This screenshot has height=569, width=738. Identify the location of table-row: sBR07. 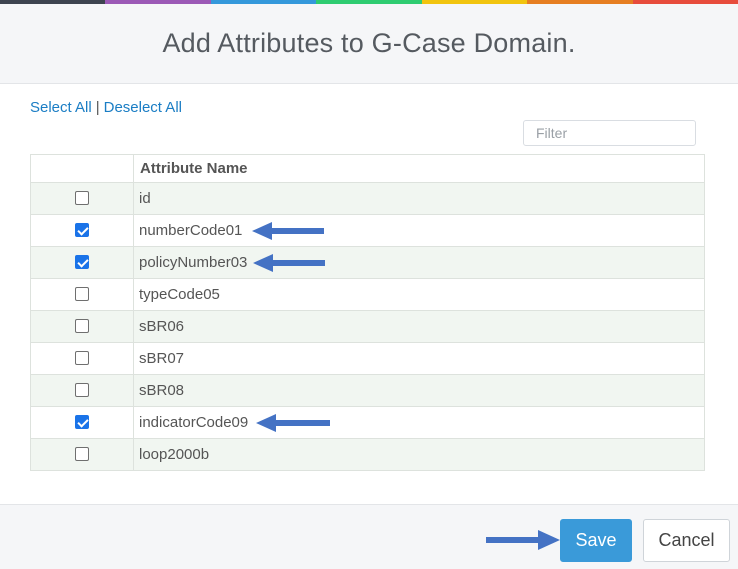
(367, 358).